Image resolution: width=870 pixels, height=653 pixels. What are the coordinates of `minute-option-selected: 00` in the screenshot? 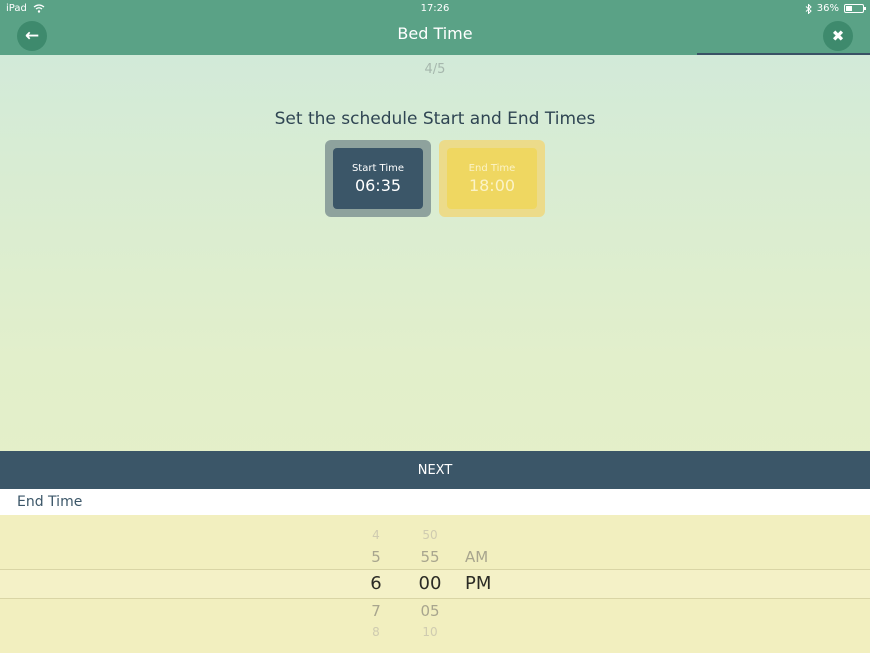 It's located at (430, 583).